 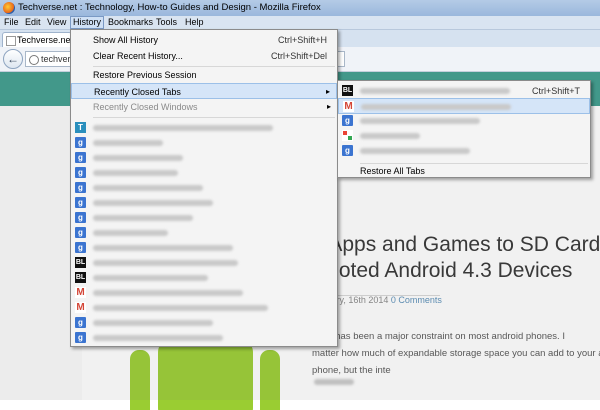 I want to click on menu-edit: Edit, so click(x=33, y=22).